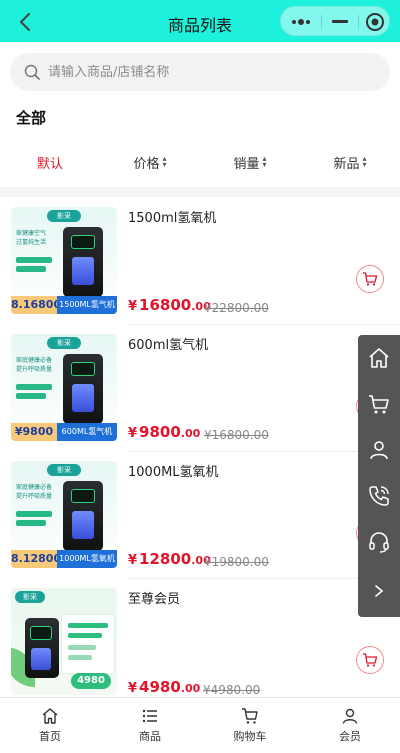  I want to click on search-input, so click(198, 72).